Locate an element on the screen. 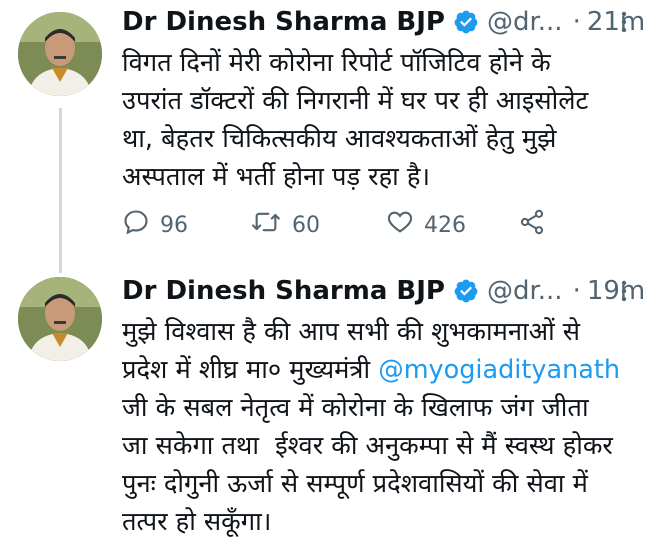  share-icon is located at coordinates (537, 225).